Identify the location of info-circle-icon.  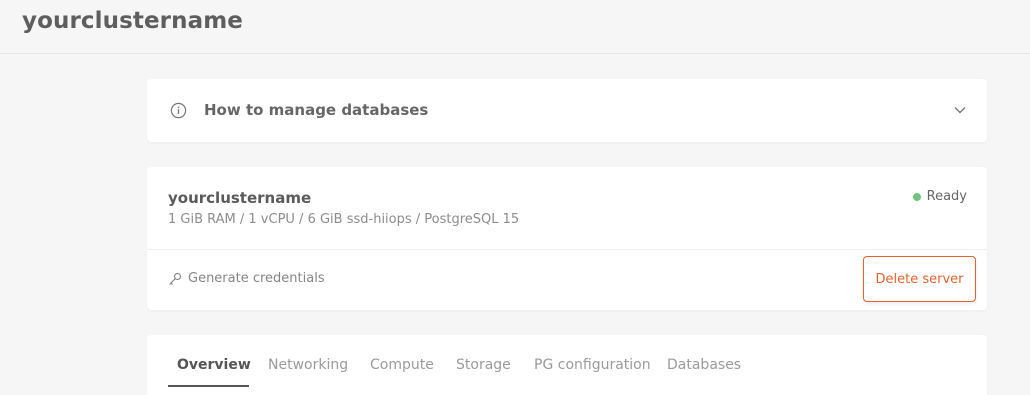
(178, 110).